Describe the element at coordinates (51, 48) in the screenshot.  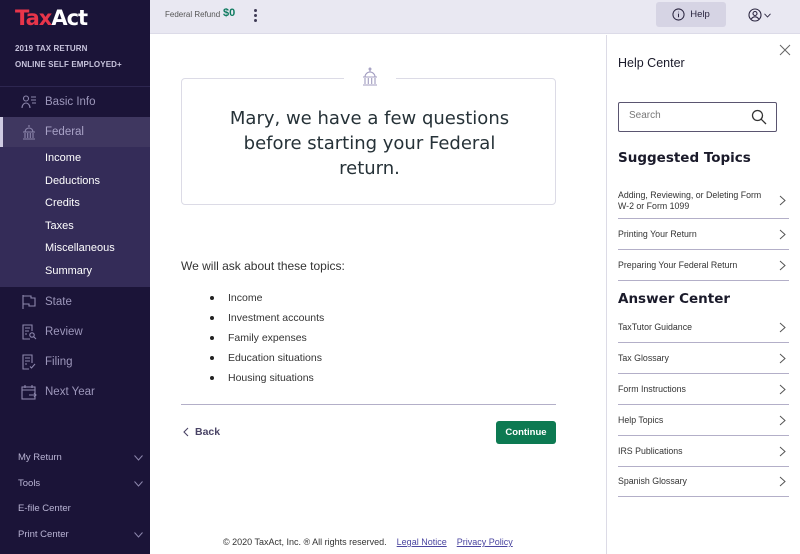
I see `product-year: 2019 TAX RETURN` at that location.